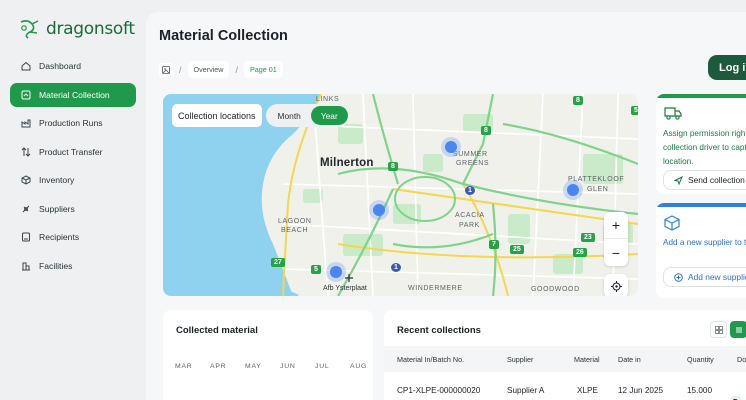 The height and width of the screenshot is (400, 746). I want to click on road-shield: 23, so click(588, 237).